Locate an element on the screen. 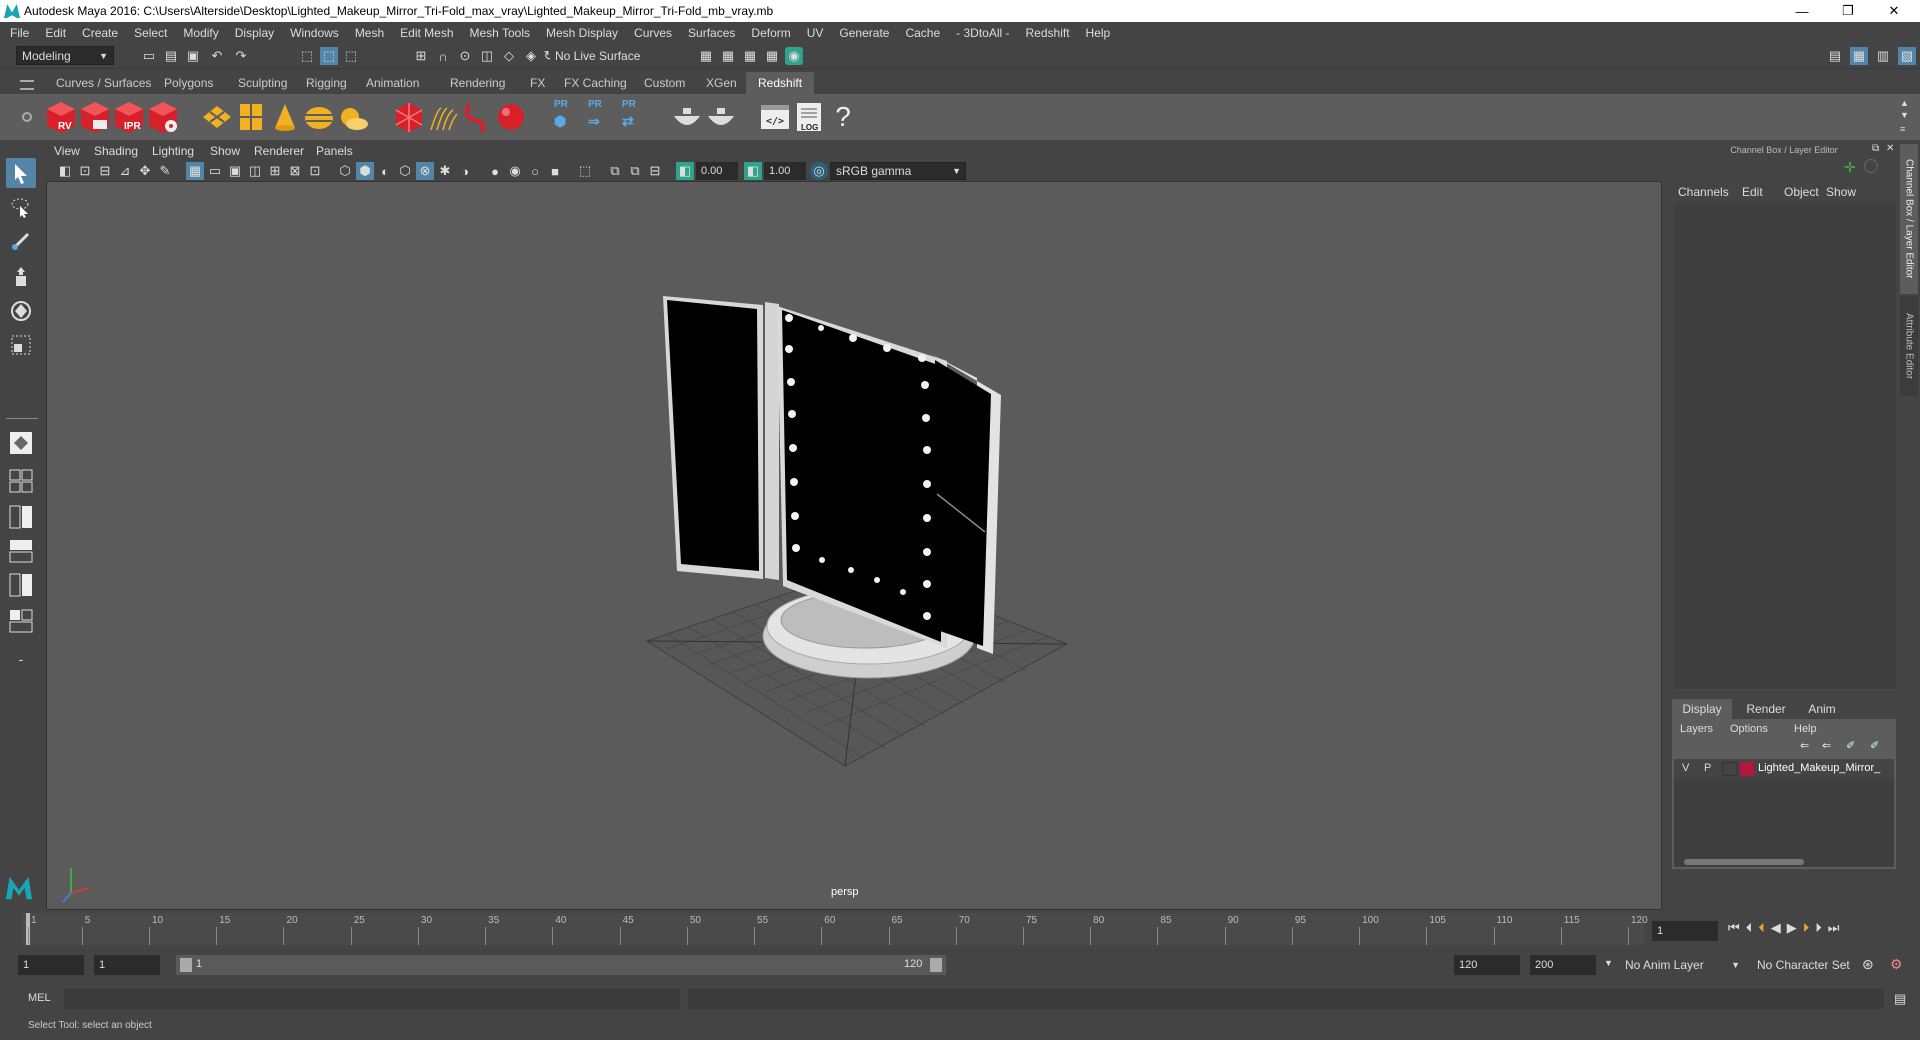 The image size is (1920, 1040). menu-modify: Modify is located at coordinates (200, 33).